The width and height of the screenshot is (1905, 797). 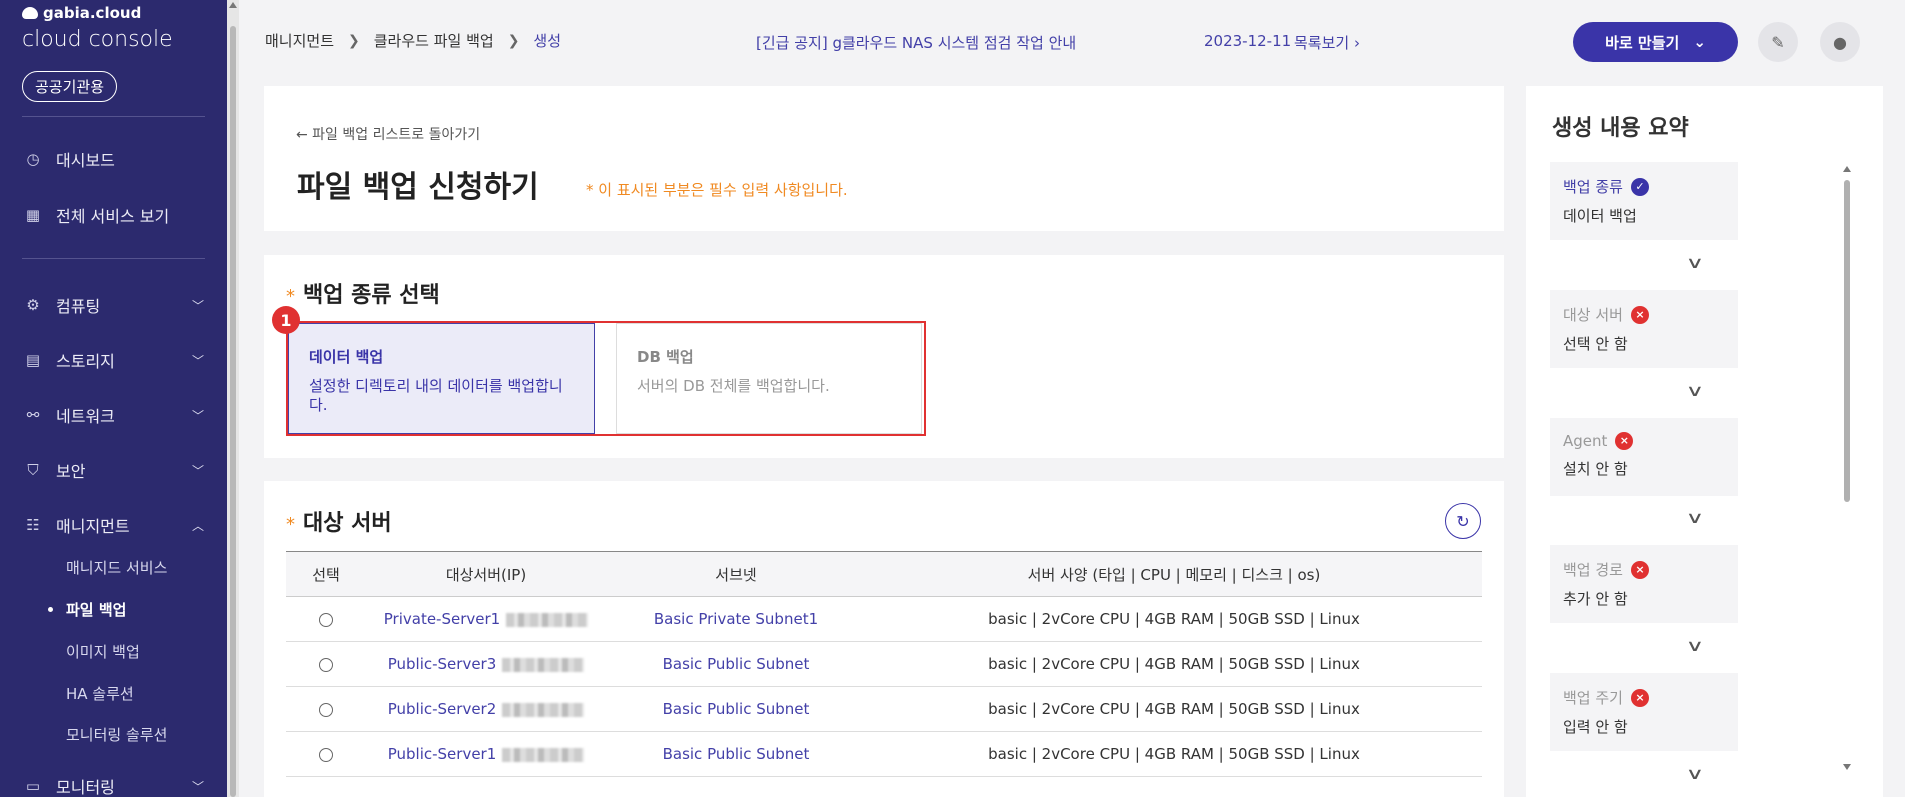 What do you see at coordinates (1174, 574) in the screenshot?
I see `col-spec: 서버 사양 (타입 | CPU | 메모리 | 디스크 | os)` at bounding box center [1174, 574].